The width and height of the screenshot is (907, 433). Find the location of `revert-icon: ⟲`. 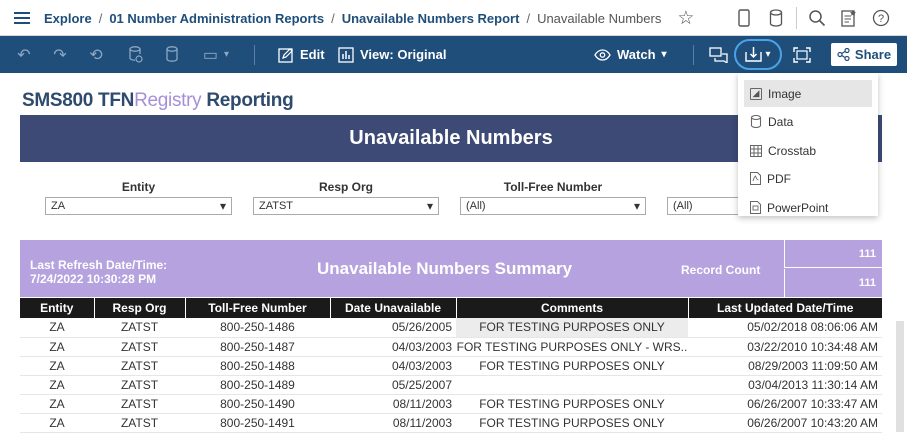

revert-icon: ⟲ is located at coordinates (96, 54).